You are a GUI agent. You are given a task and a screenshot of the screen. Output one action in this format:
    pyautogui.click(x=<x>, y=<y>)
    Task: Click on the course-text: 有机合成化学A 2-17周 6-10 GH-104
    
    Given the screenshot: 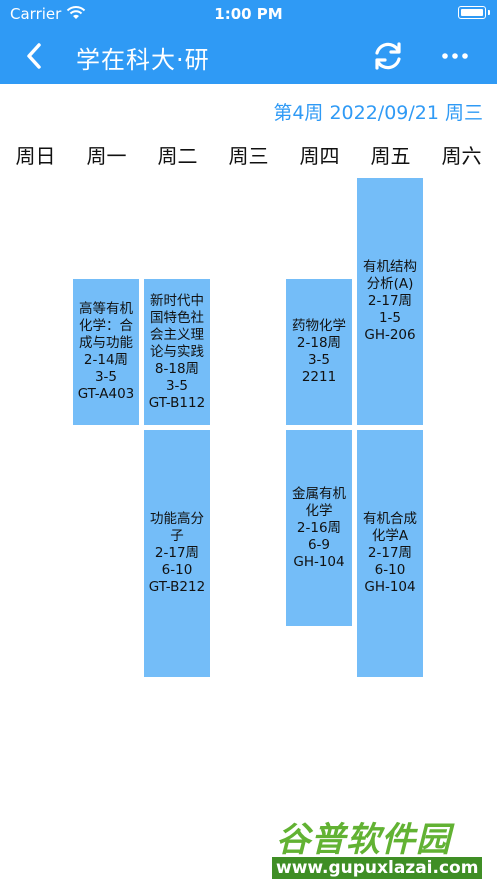 What is the action you would take?
    pyautogui.click(x=390, y=553)
    